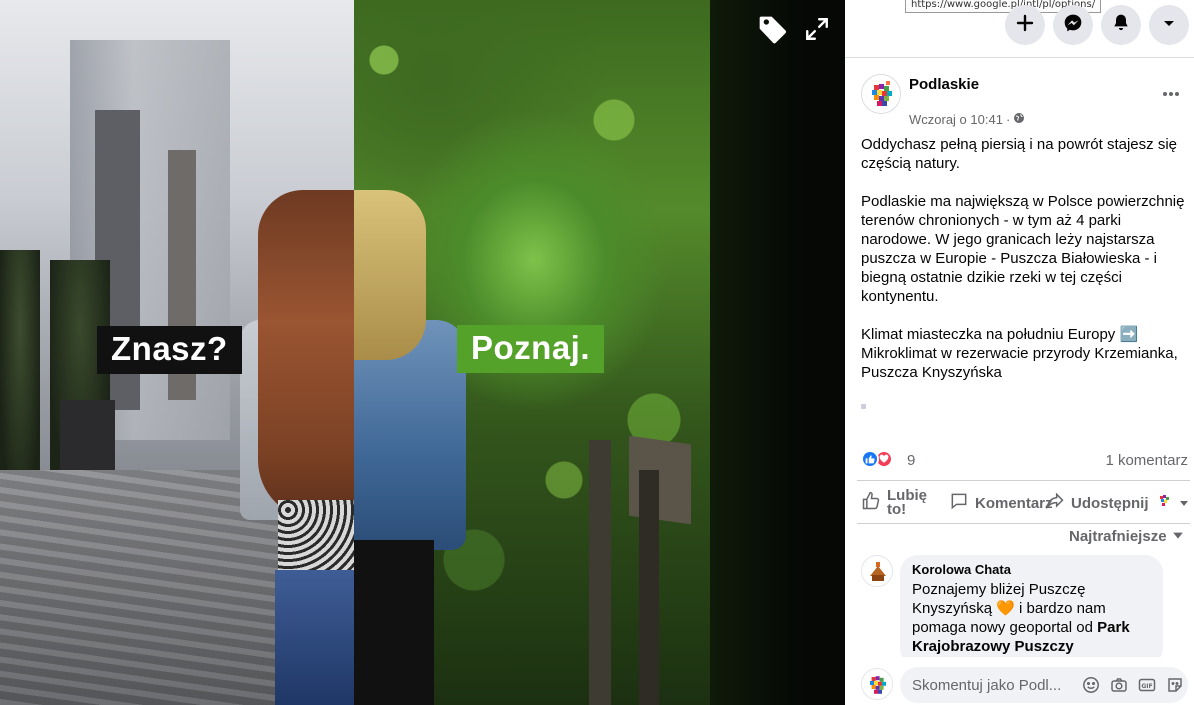 The image size is (1194, 705). I want to click on reaction-count: 9, so click(911, 460).